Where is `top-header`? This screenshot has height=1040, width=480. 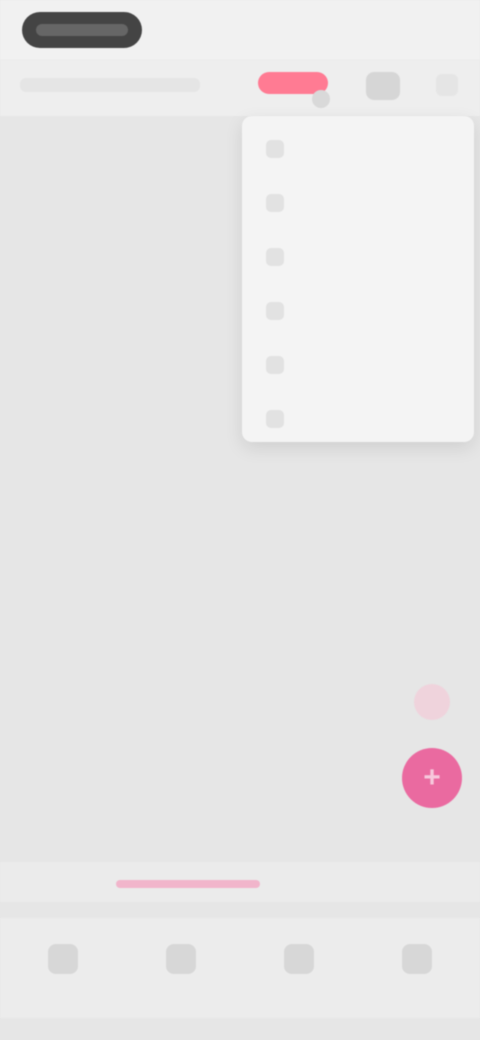
top-header is located at coordinates (240, 88).